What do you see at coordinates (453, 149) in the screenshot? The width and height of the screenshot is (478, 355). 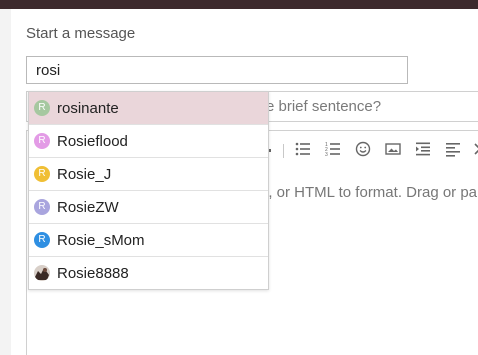 I see `align-left-icon` at bounding box center [453, 149].